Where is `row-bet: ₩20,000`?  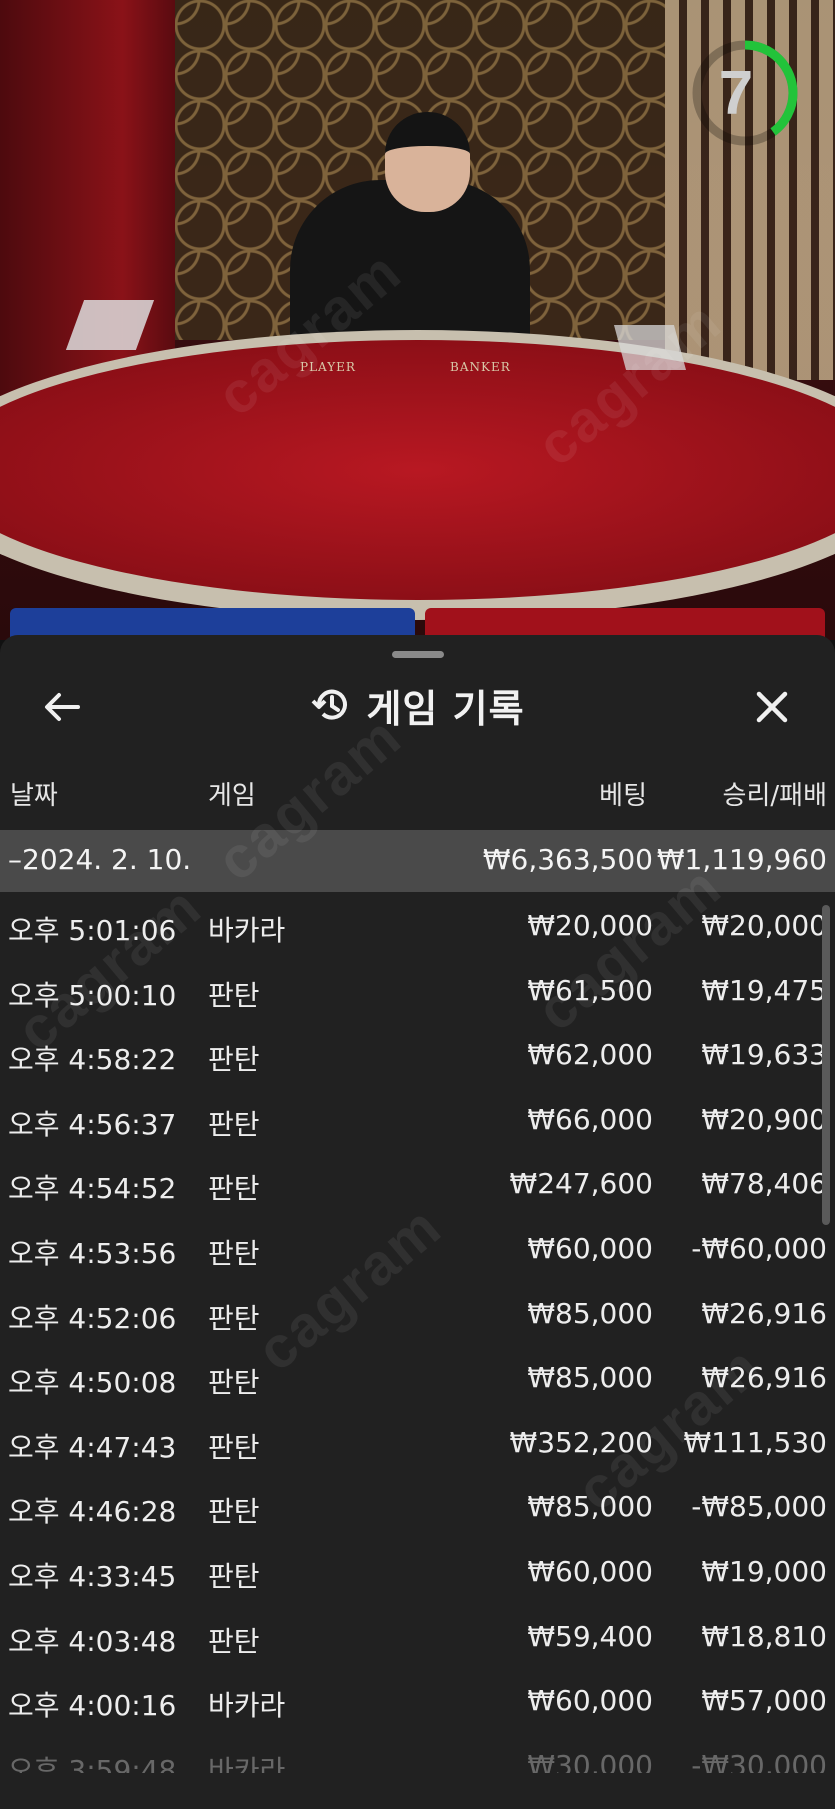 row-bet: ₩20,000 is located at coordinates (590, 925).